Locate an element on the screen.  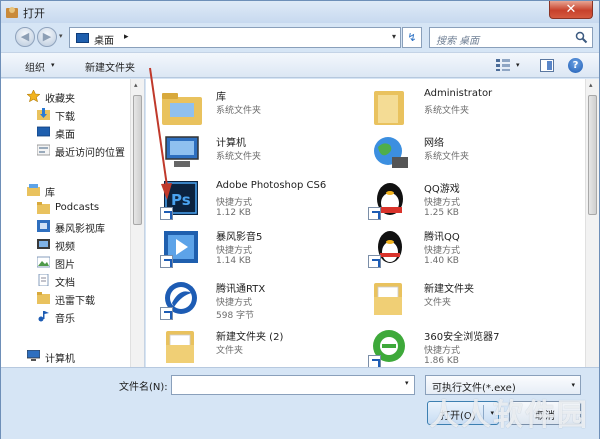
file-item: 腾讯通RTX 快捷方式 598 字节 is located at coordinates (262, 301).